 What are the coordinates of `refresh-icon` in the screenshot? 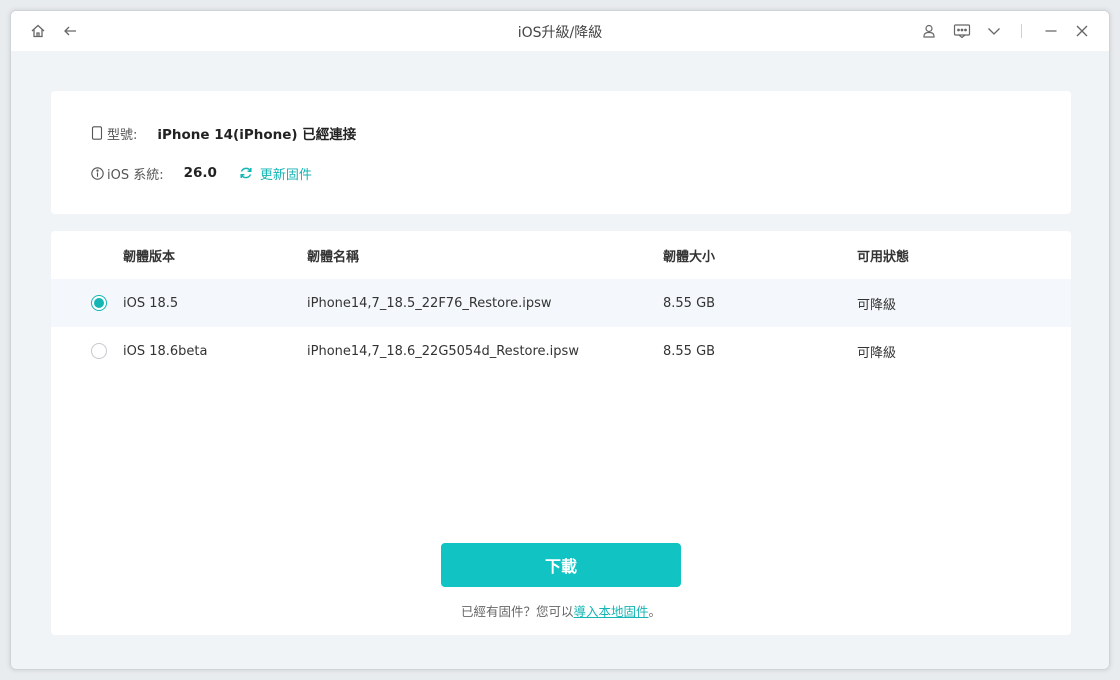 It's located at (246, 173).